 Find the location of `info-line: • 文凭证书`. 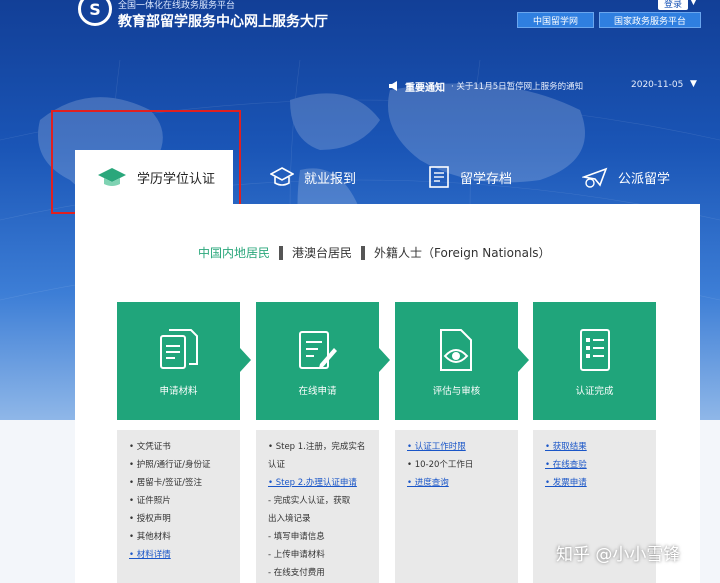

info-line: • 文凭证书 is located at coordinates (150, 447).